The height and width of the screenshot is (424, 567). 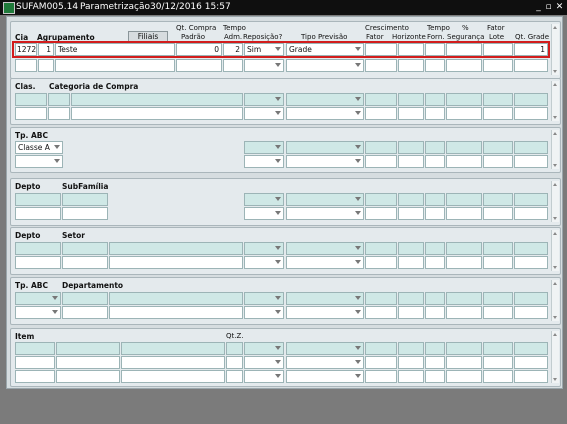 What do you see at coordinates (173, 348) in the screenshot?
I see `item-desc-field` at bounding box center [173, 348].